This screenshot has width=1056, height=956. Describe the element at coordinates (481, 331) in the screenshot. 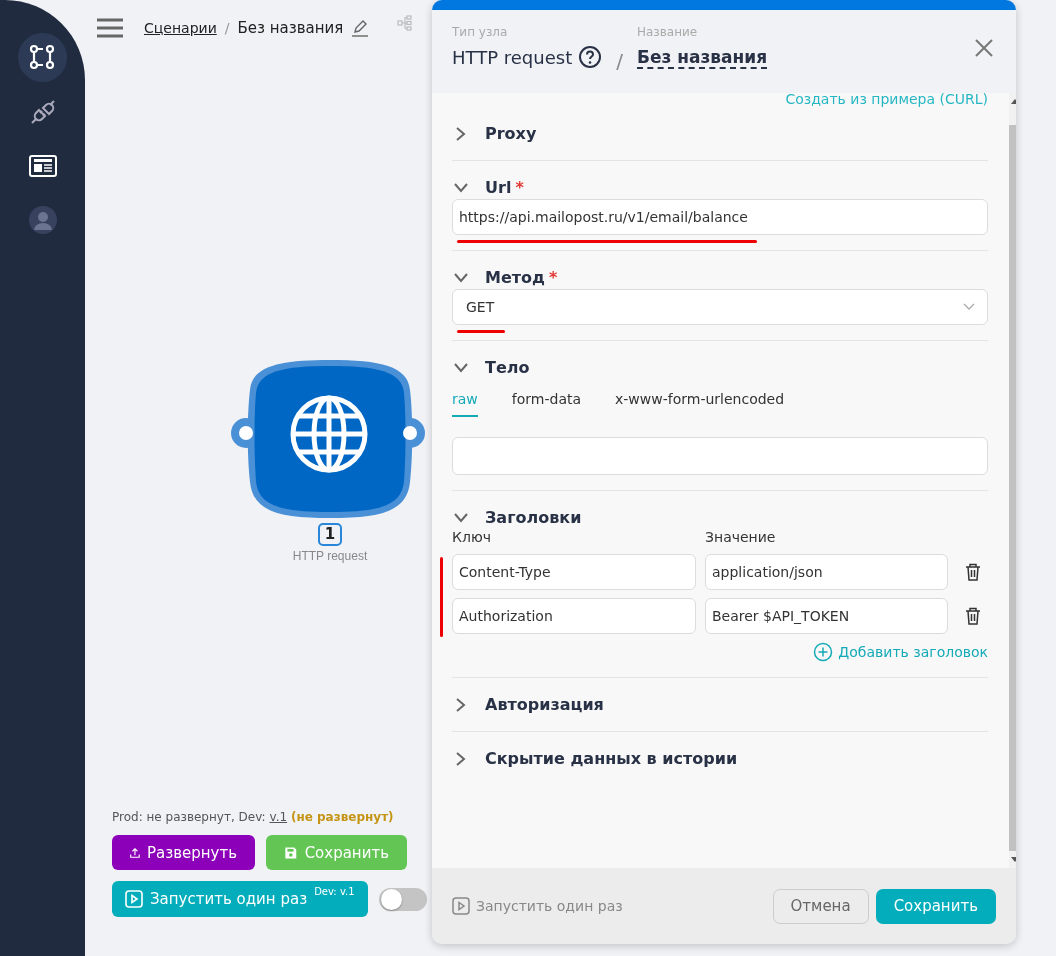

I see `annotation-underline` at that location.